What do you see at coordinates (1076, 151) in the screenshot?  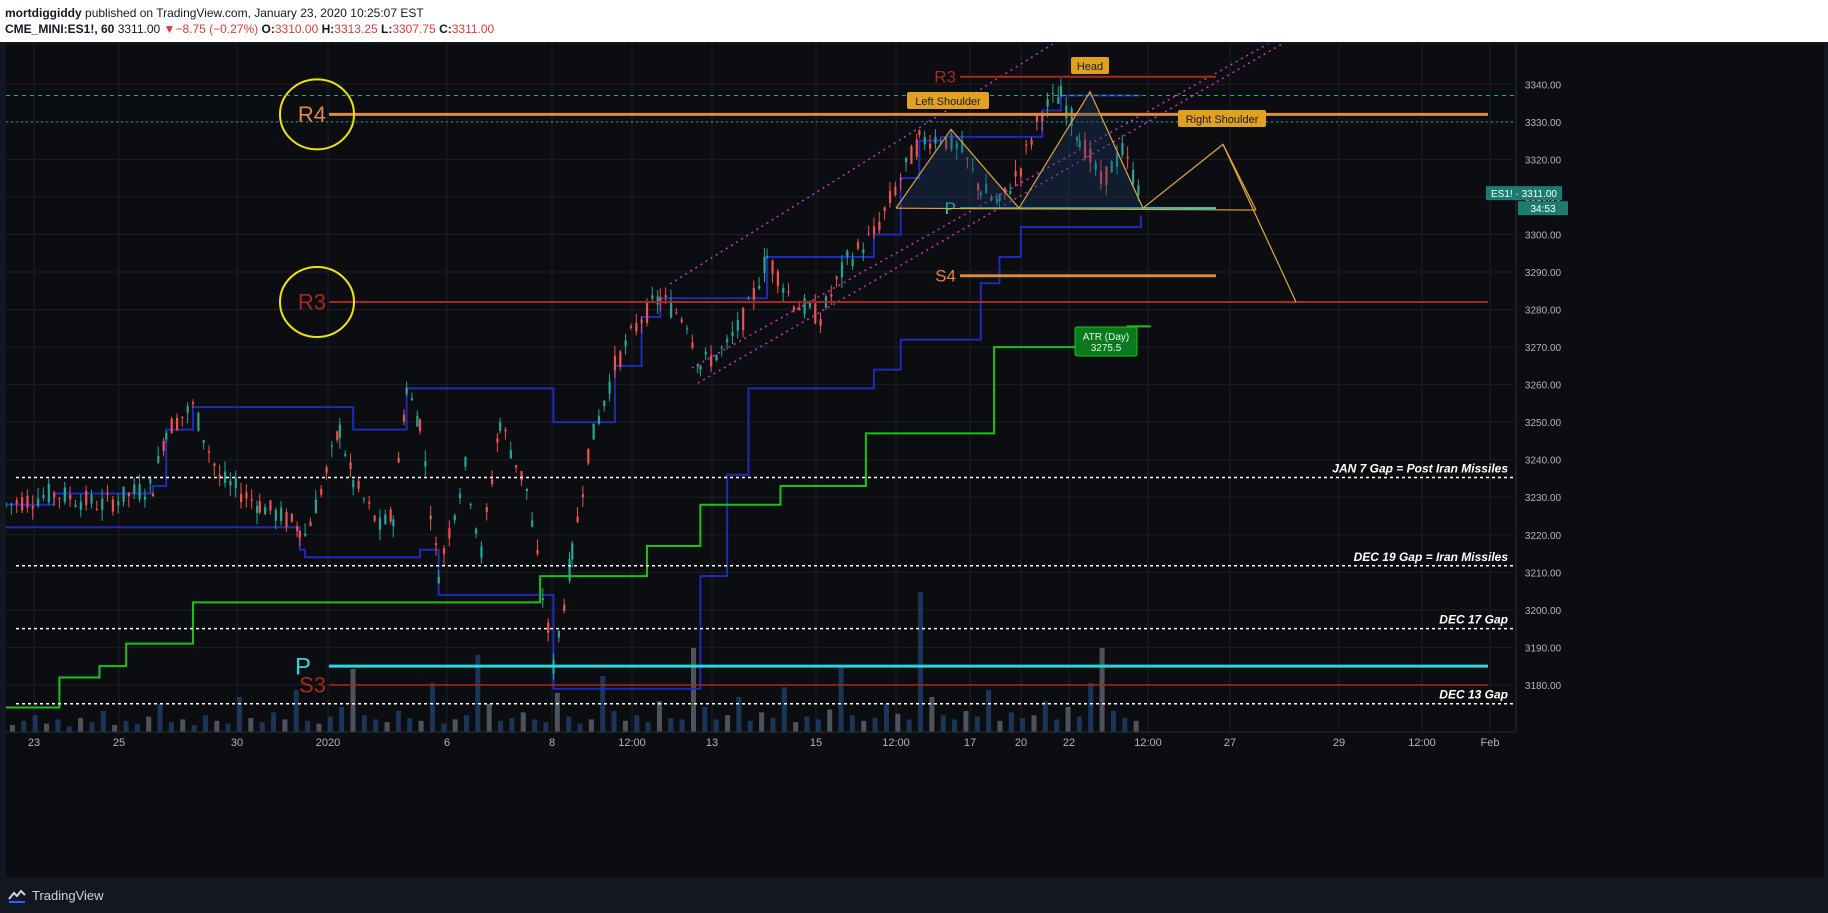 I see `pattern-fill` at bounding box center [1076, 151].